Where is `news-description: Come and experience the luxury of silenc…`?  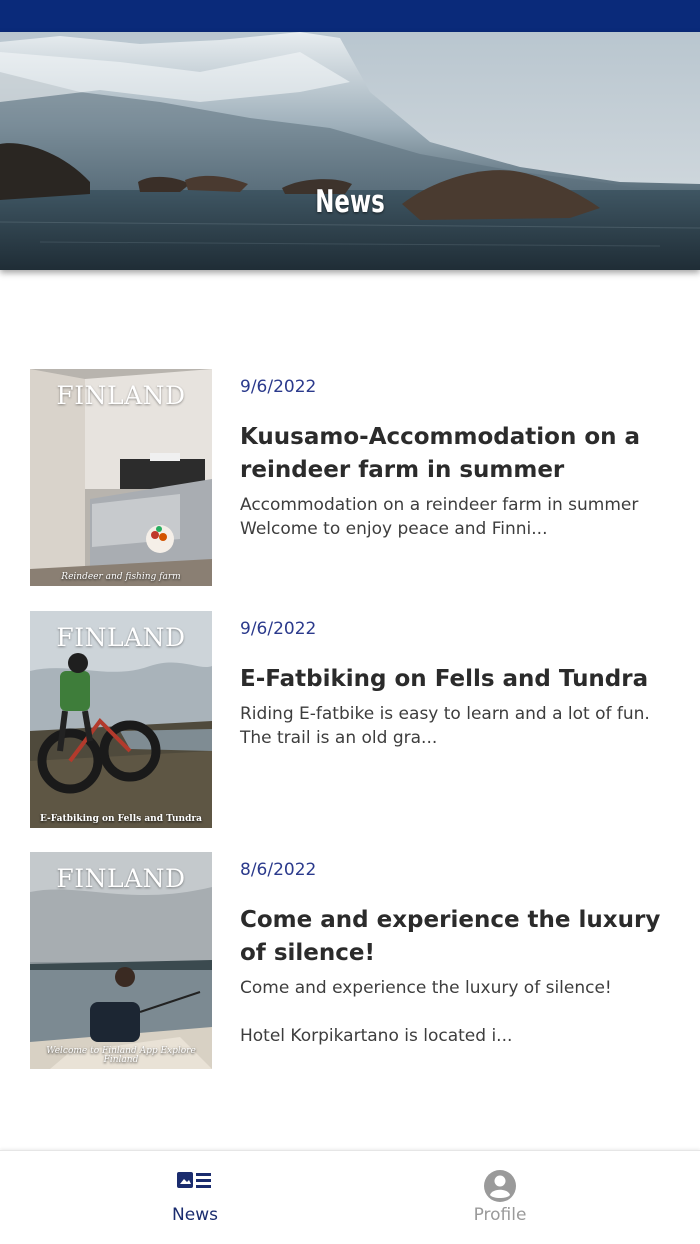
news-description: Come and experience the luxury of silenc… is located at coordinates (426, 1012).